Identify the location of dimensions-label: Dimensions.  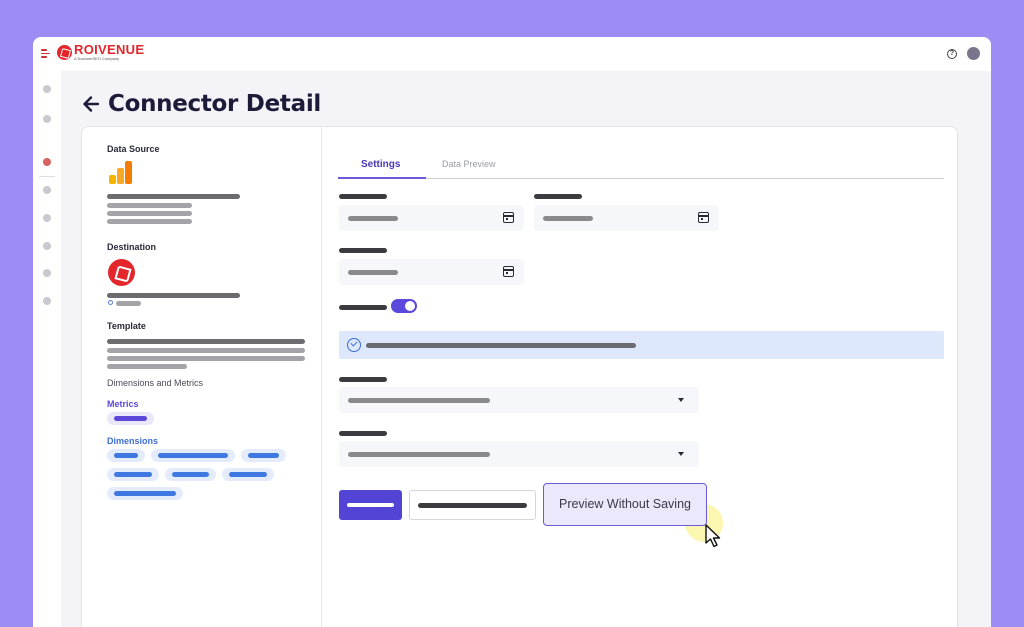
(133, 441).